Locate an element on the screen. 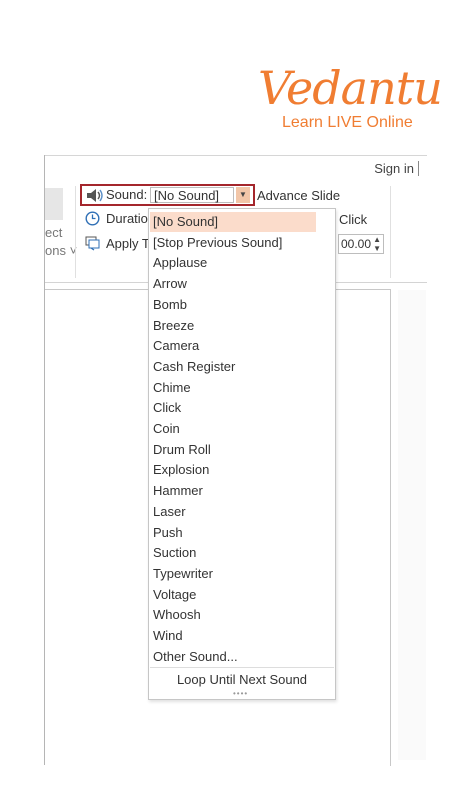 This screenshot has width=474, height=812. sound-select: [No Sound] is located at coordinates (192, 195).